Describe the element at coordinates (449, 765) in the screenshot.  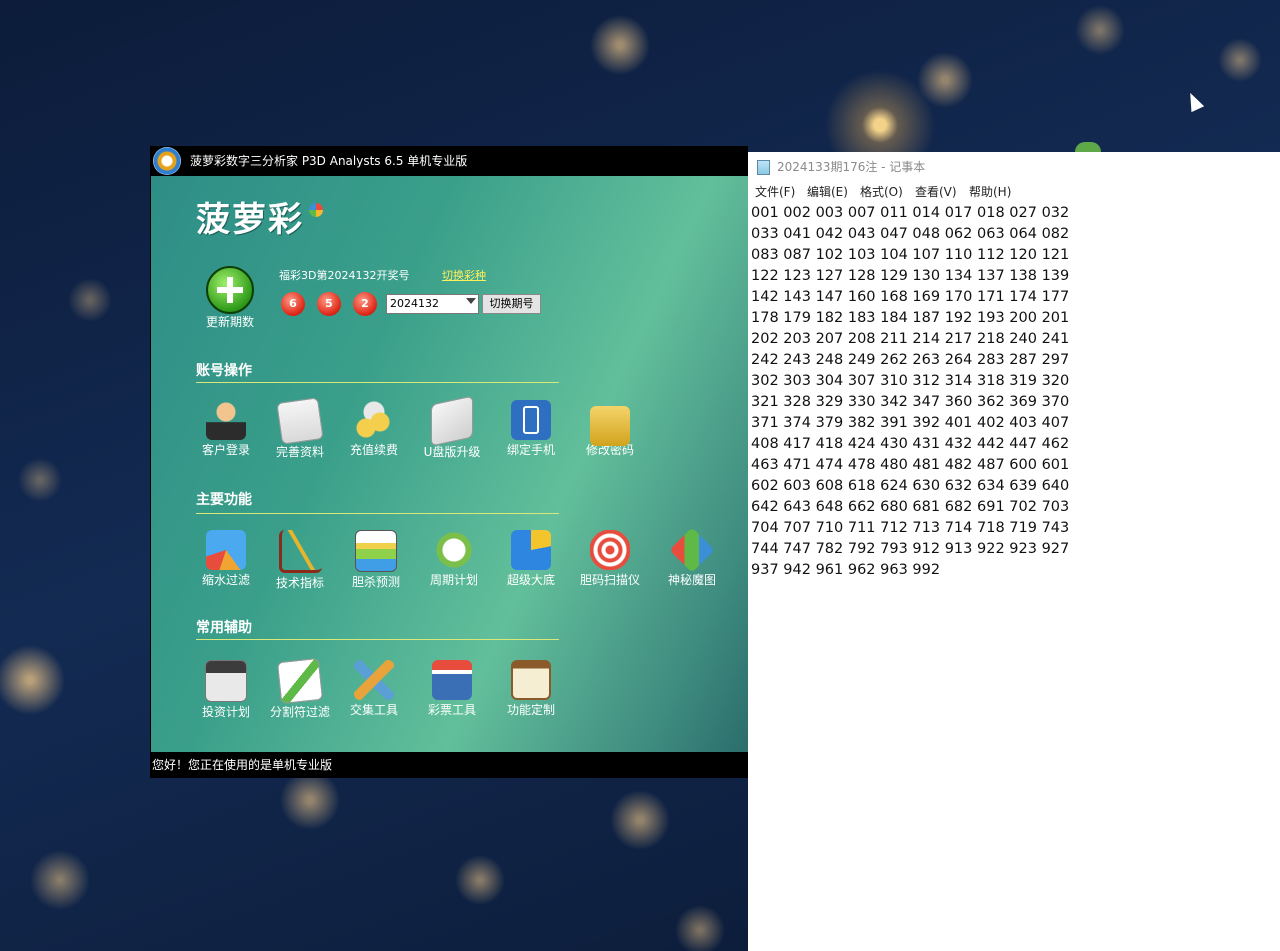
I see `status-bar: 您好！您正在使用的是单机专业版` at that location.